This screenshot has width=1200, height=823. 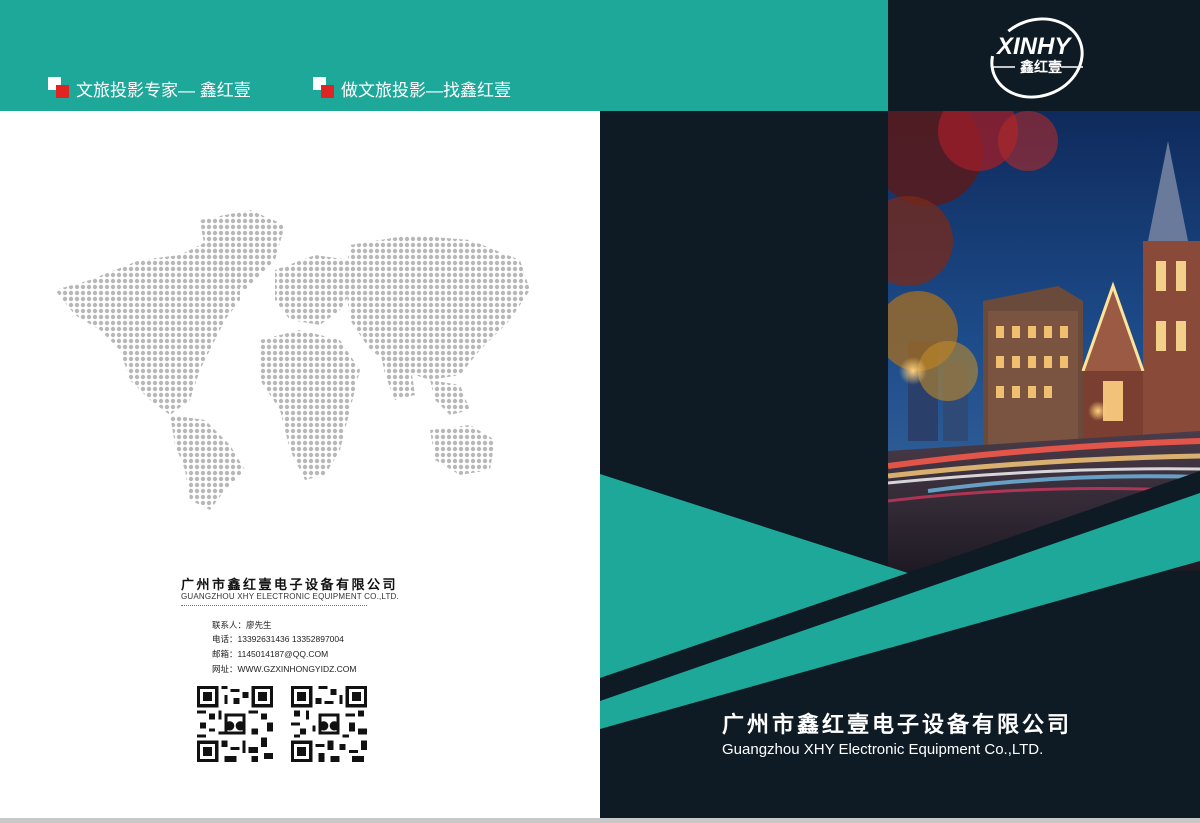 What do you see at coordinates (163, 90) in the screenshot?
I see `slogan-1-text: 文旅投影专家— 鑫红壹` at bounding box center [163, 90].